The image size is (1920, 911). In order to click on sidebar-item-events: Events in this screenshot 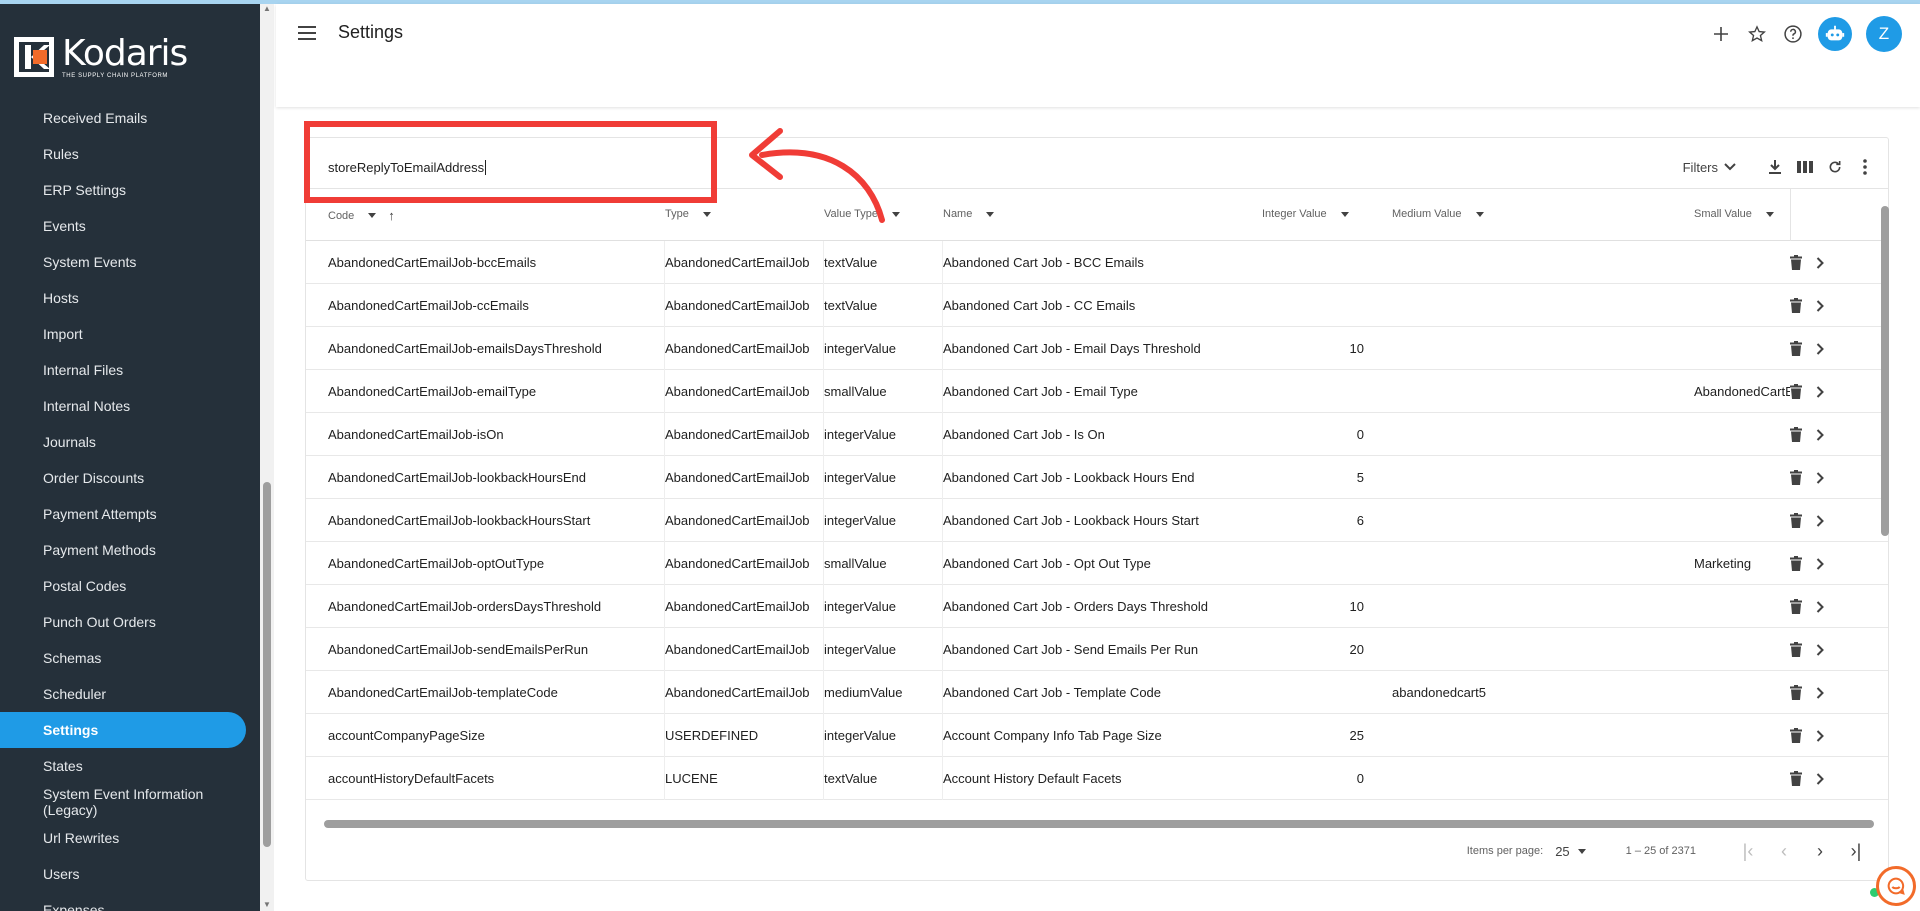, I will do `click(123, 226)`.